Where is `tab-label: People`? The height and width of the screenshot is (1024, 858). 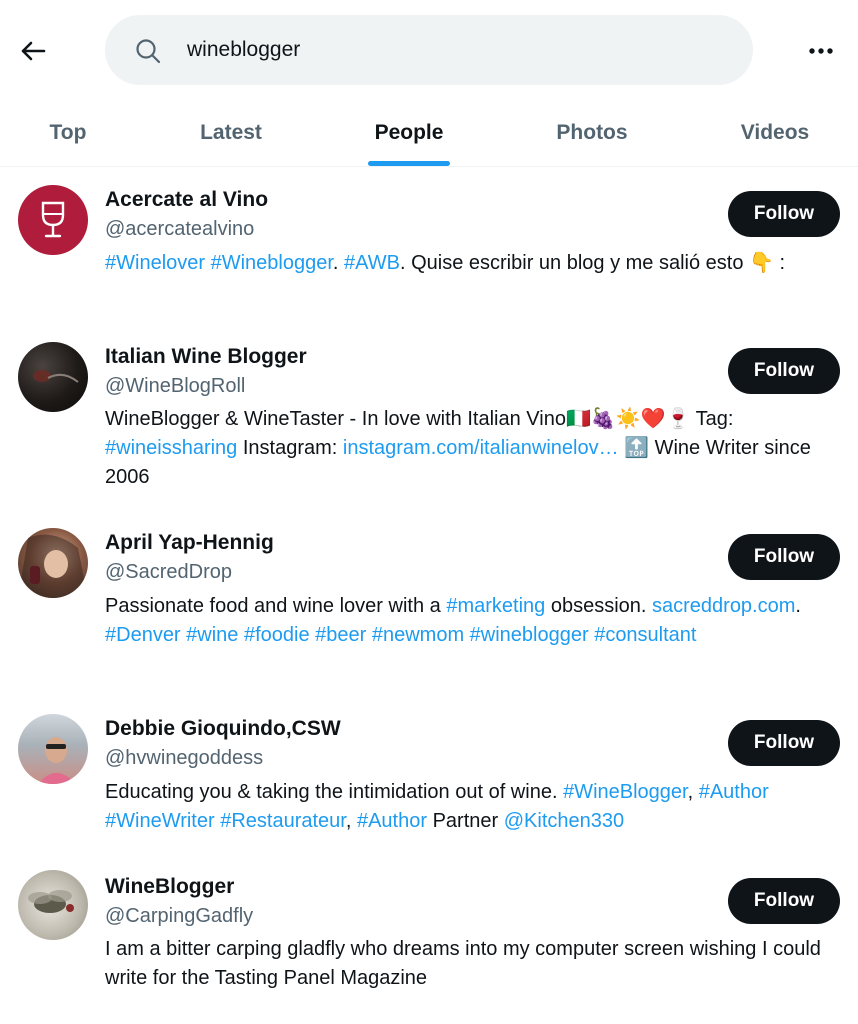 tab-label: People is located at coordinates (409, 132).